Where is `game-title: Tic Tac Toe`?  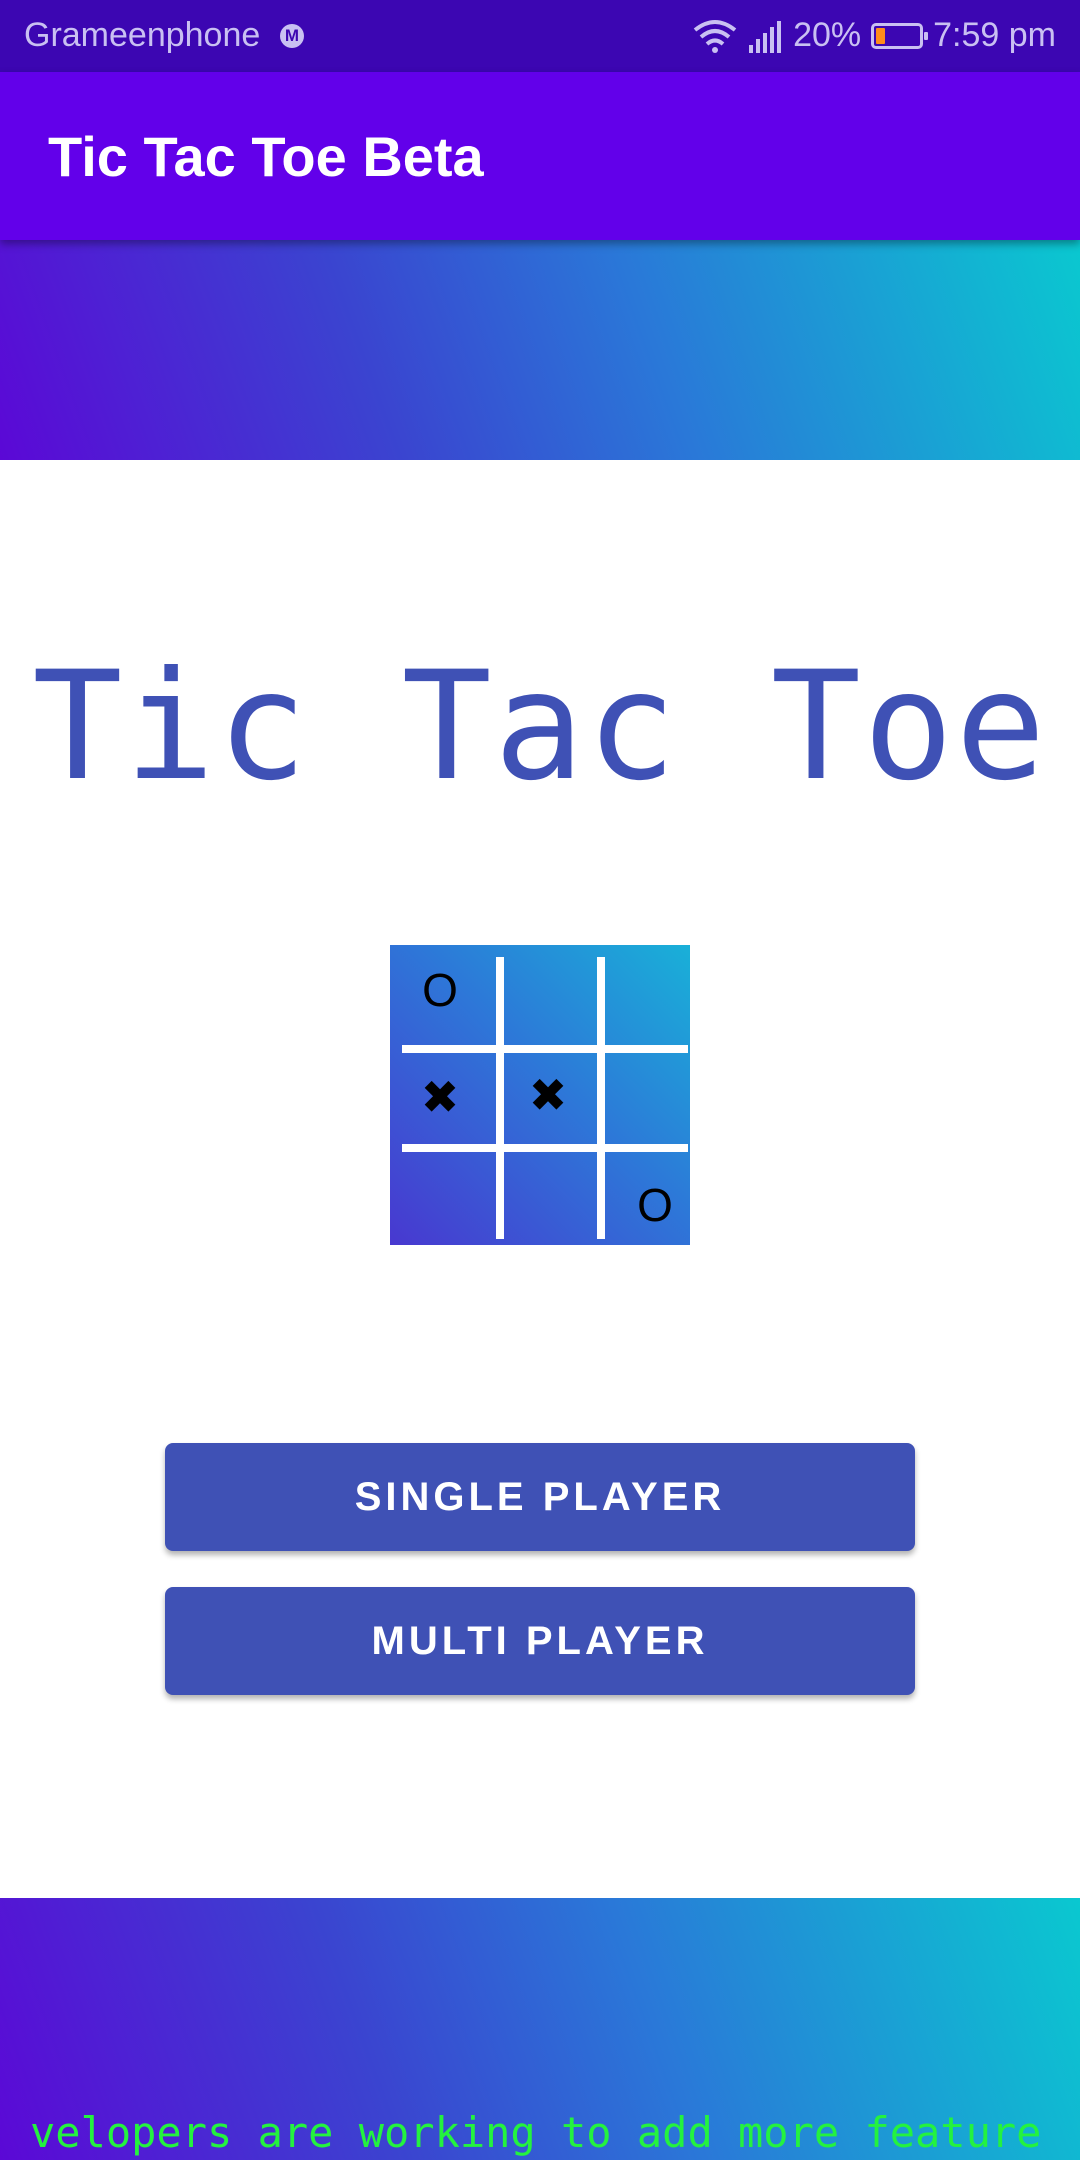 game-title: Tic Tac Toe is located at coordinates (540, 727).